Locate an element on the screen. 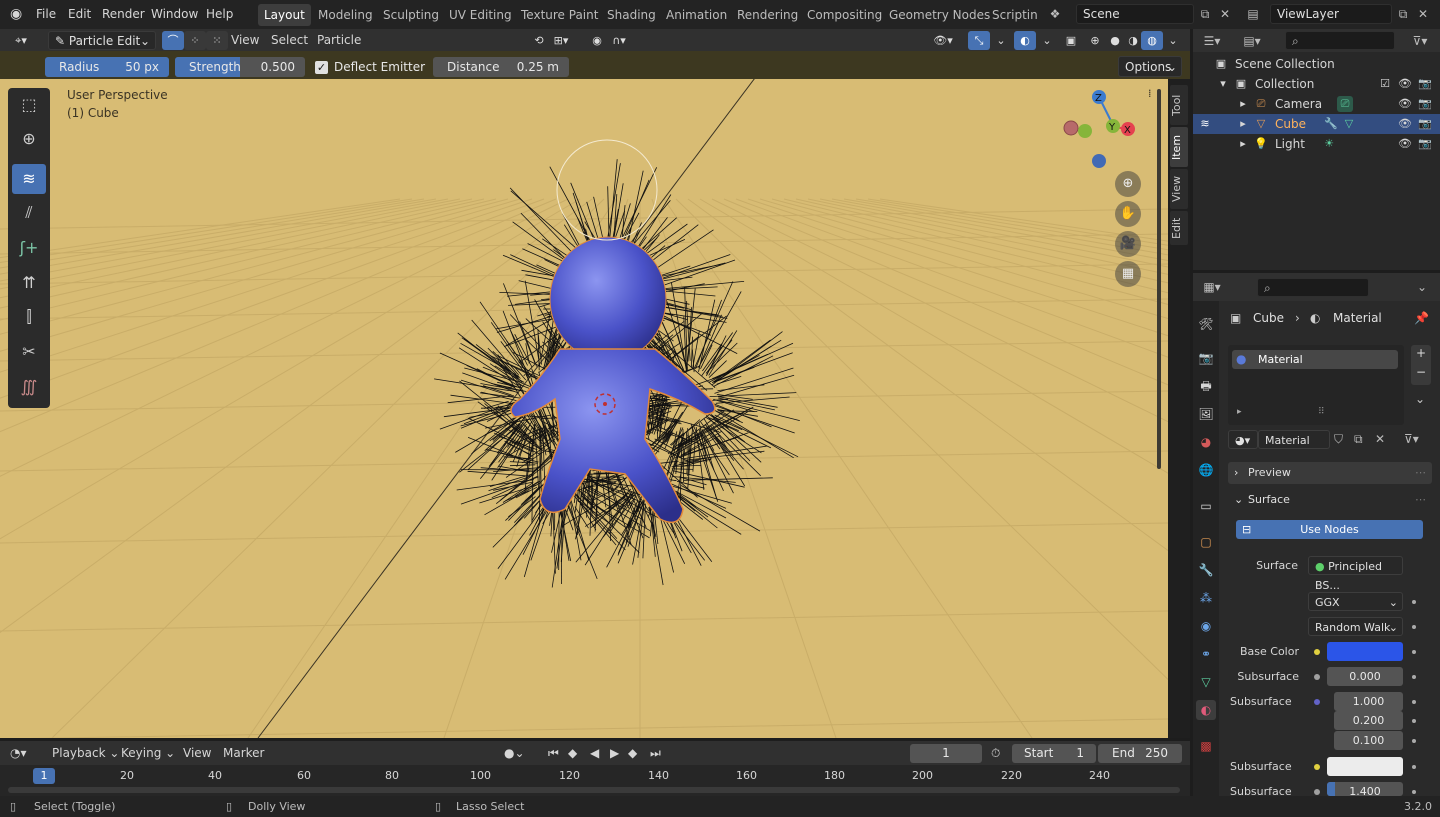 This screenshot has height=817, width=1440. workspace-tab-rendering: Rendering is located at coordinates (767, 15).